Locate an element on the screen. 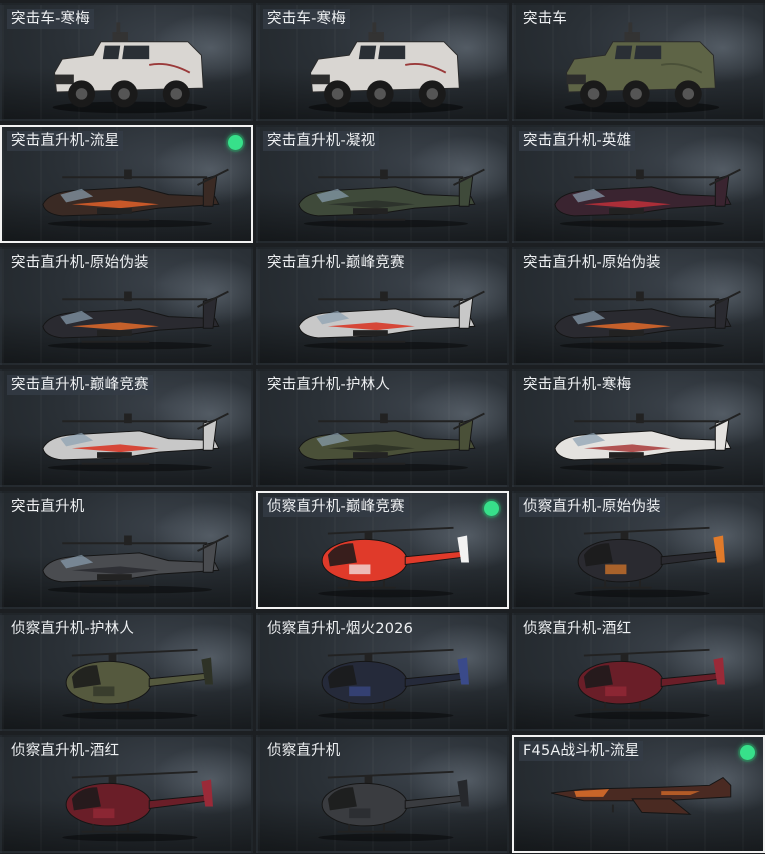 This screenshot has width=765, height=854. vehicle-skin-card: F45A战斗机-流星 is located at coordinates (638, 794).